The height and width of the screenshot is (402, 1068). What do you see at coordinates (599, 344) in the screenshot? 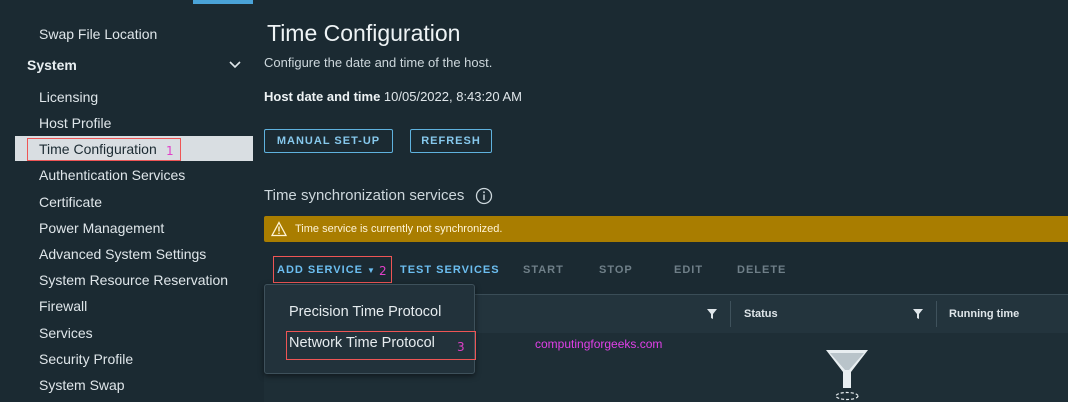
I see `watermark: computingforgeeks.com` at bounding box center [599, 344].